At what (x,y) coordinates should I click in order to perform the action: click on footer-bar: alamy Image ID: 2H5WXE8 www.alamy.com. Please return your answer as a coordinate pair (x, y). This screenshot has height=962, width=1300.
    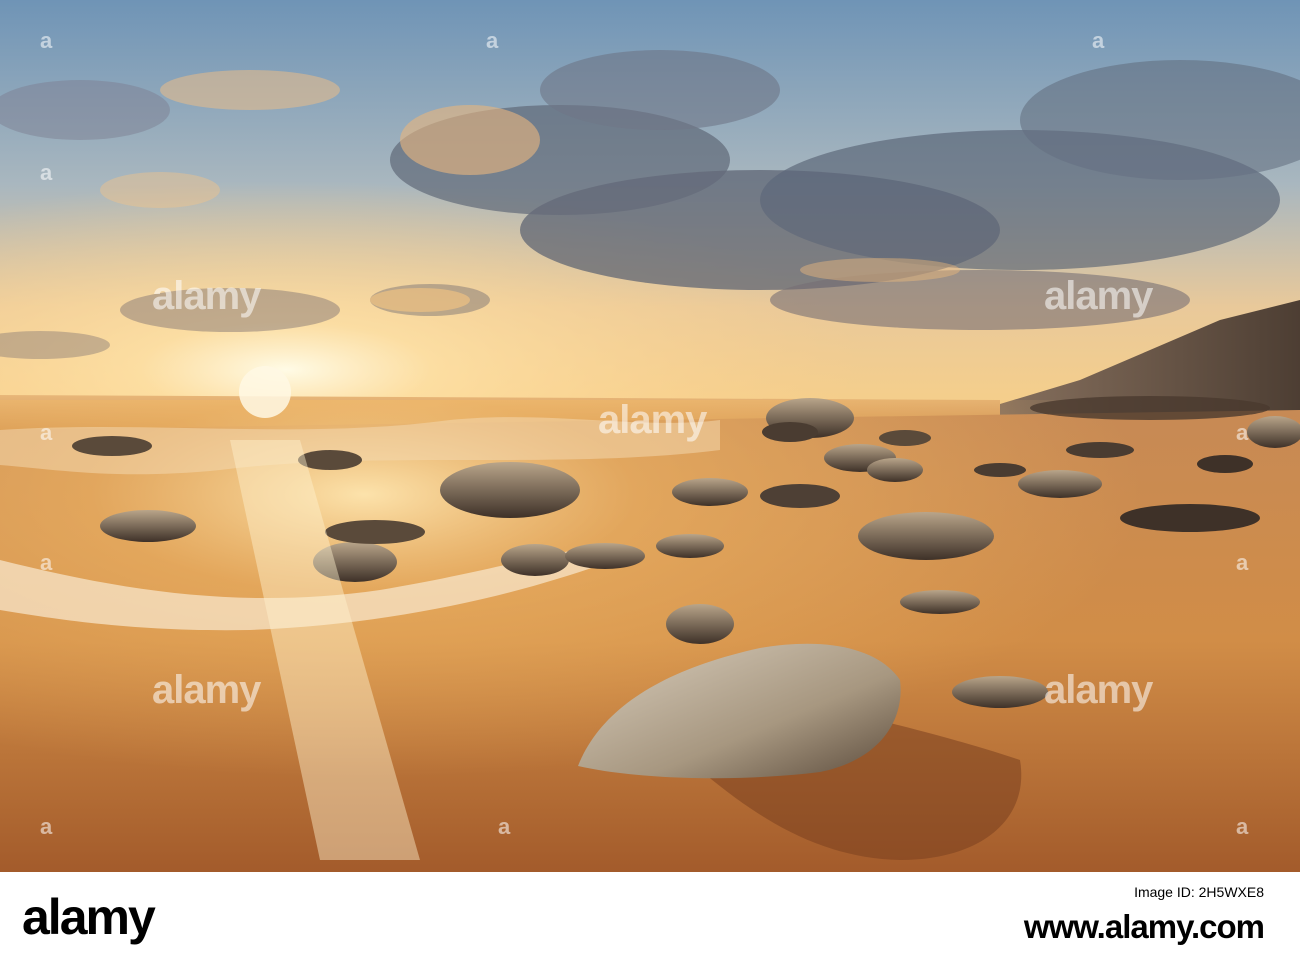
    Looking at the image, I should click on (650, 917).